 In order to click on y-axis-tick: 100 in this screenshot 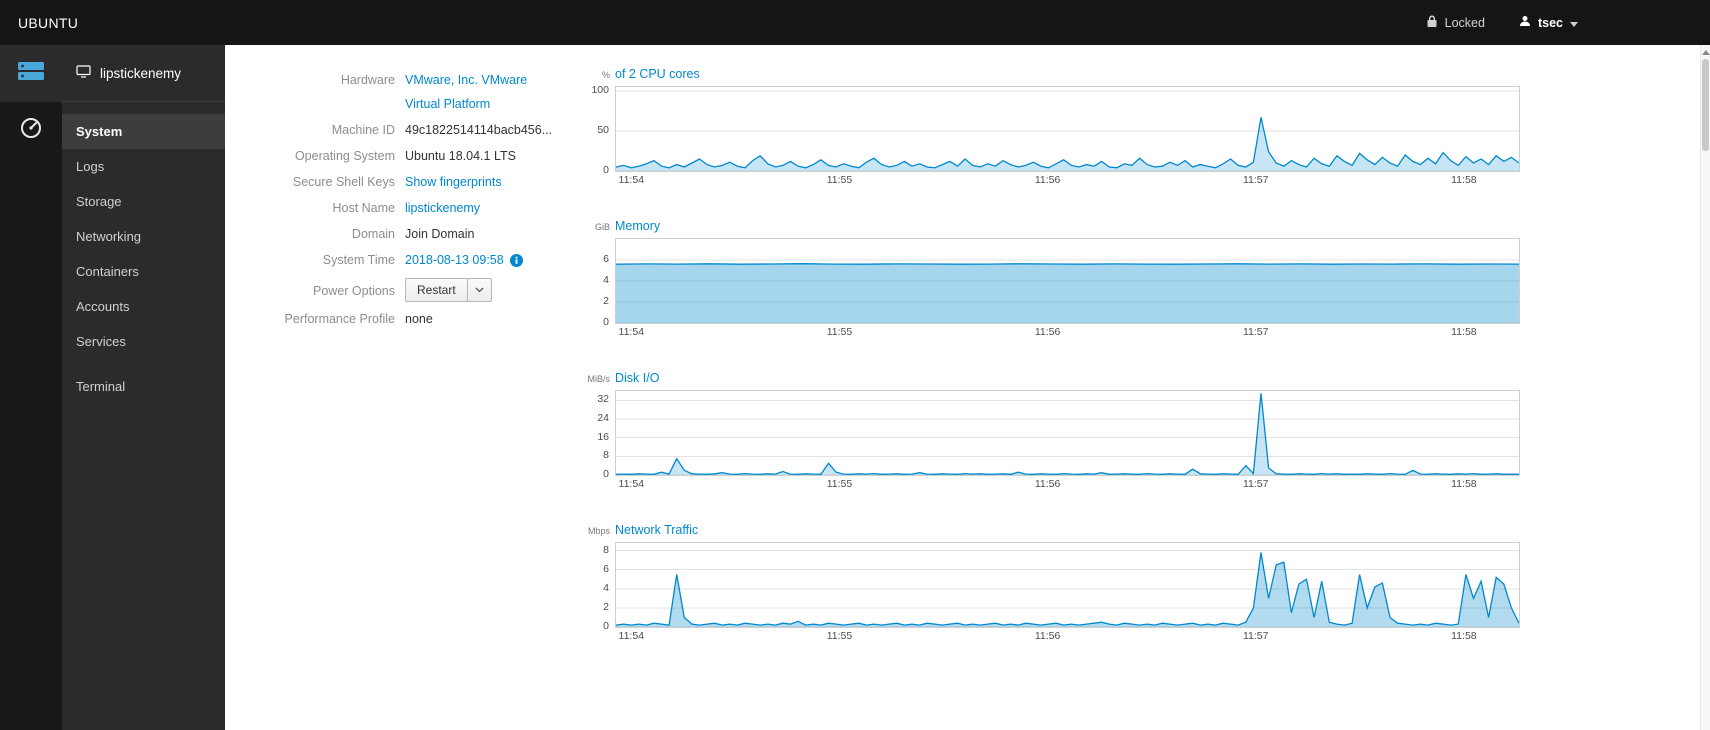, I will do `click(600, 90)`.